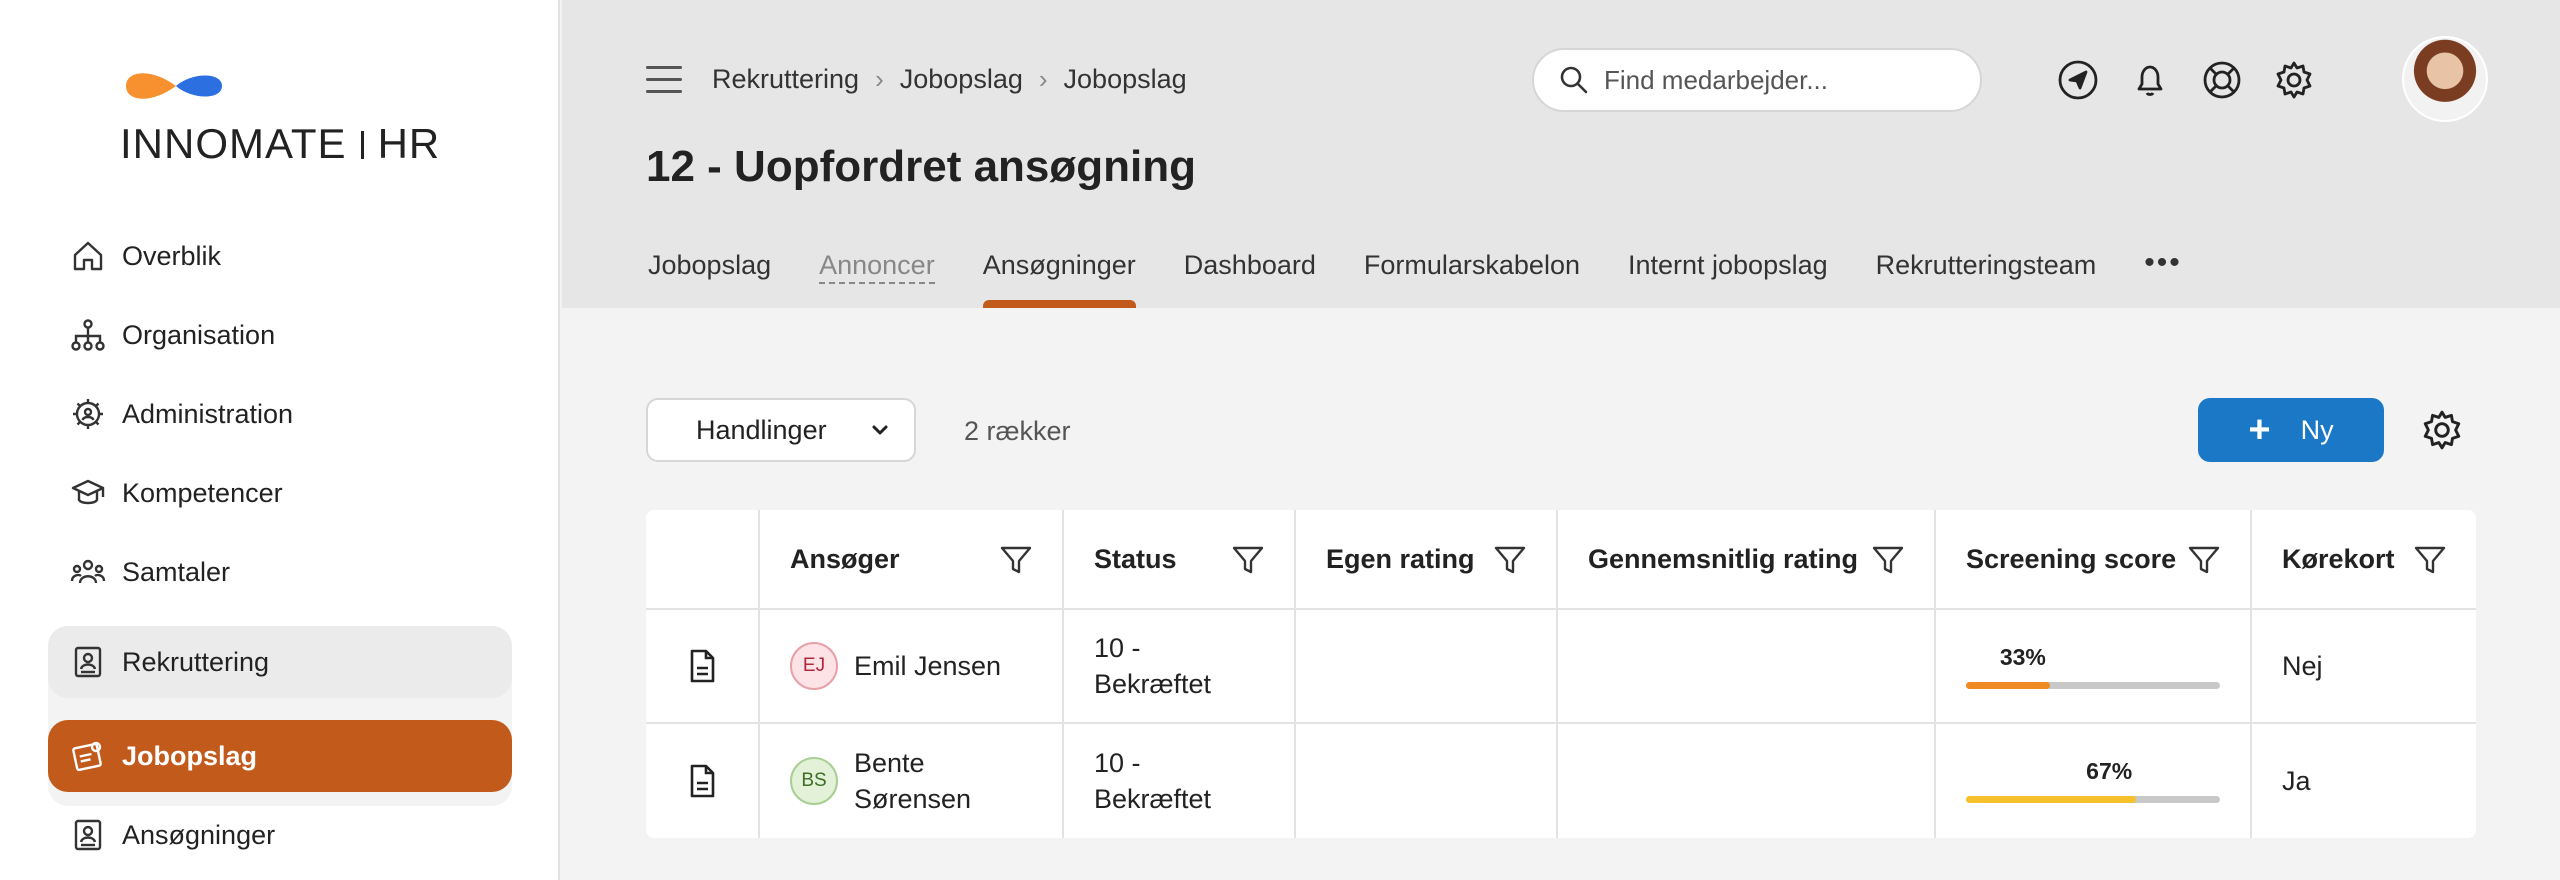  I want to click on column-header-label: Egen rating, so click(1400, 558).